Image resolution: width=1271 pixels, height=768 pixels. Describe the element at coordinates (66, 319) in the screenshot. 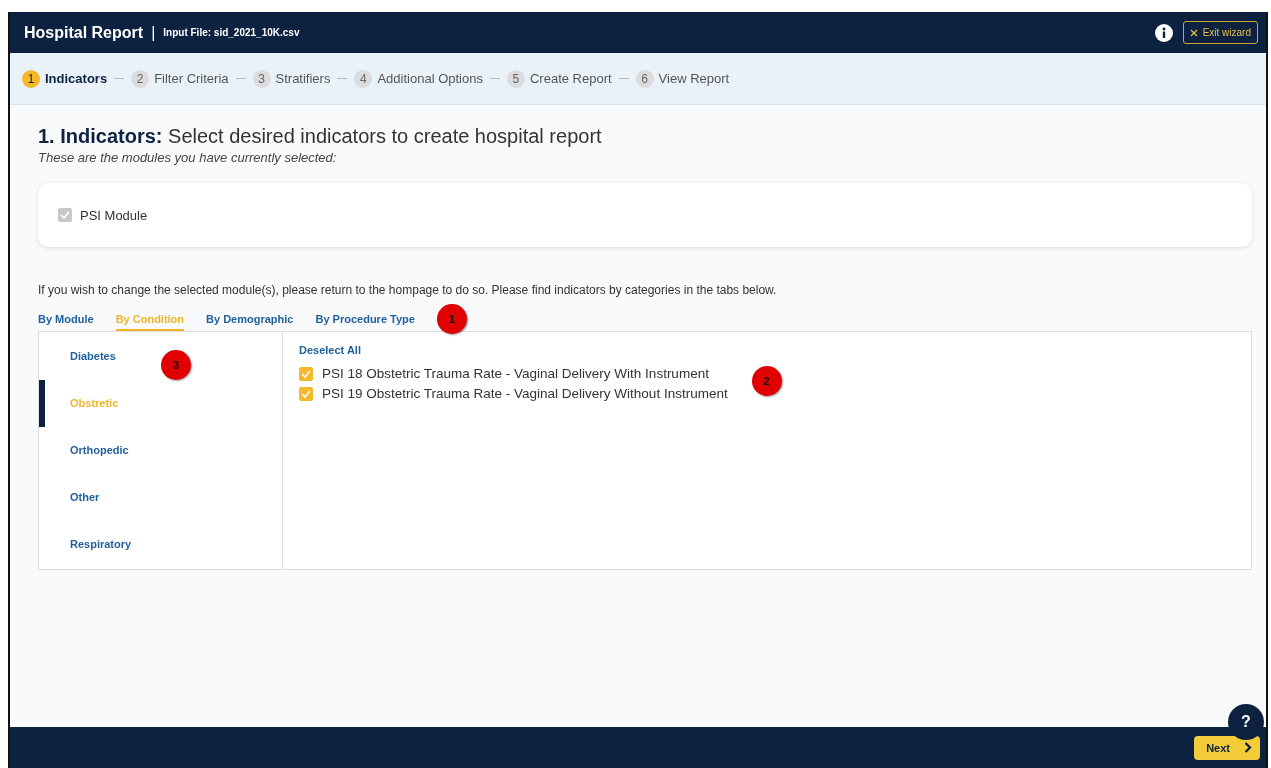

I see `tab: By Module` at that location.